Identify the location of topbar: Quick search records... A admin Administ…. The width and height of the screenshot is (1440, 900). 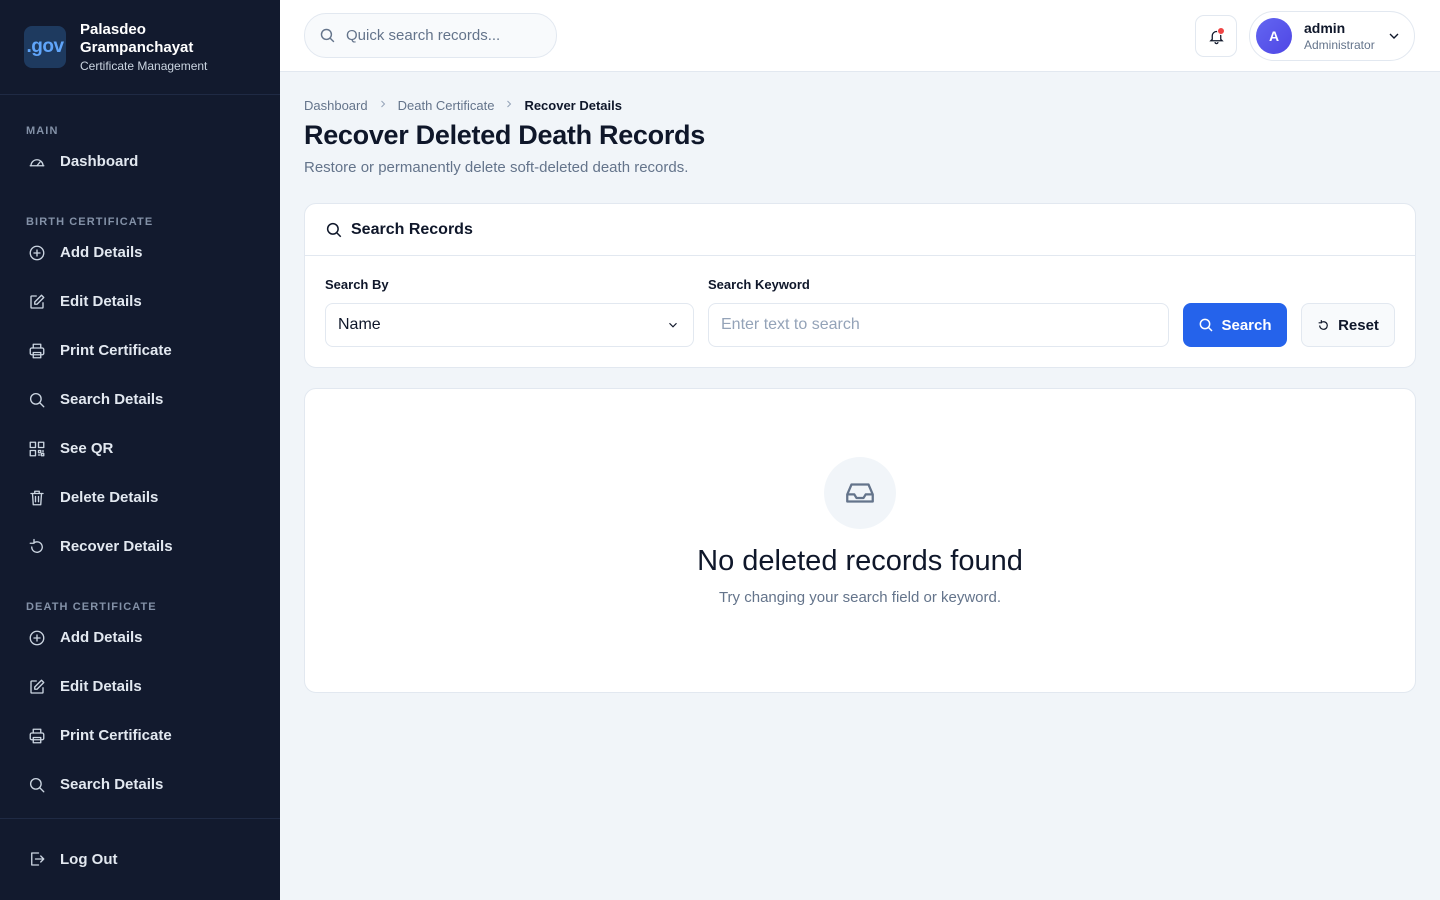
(860, 36).